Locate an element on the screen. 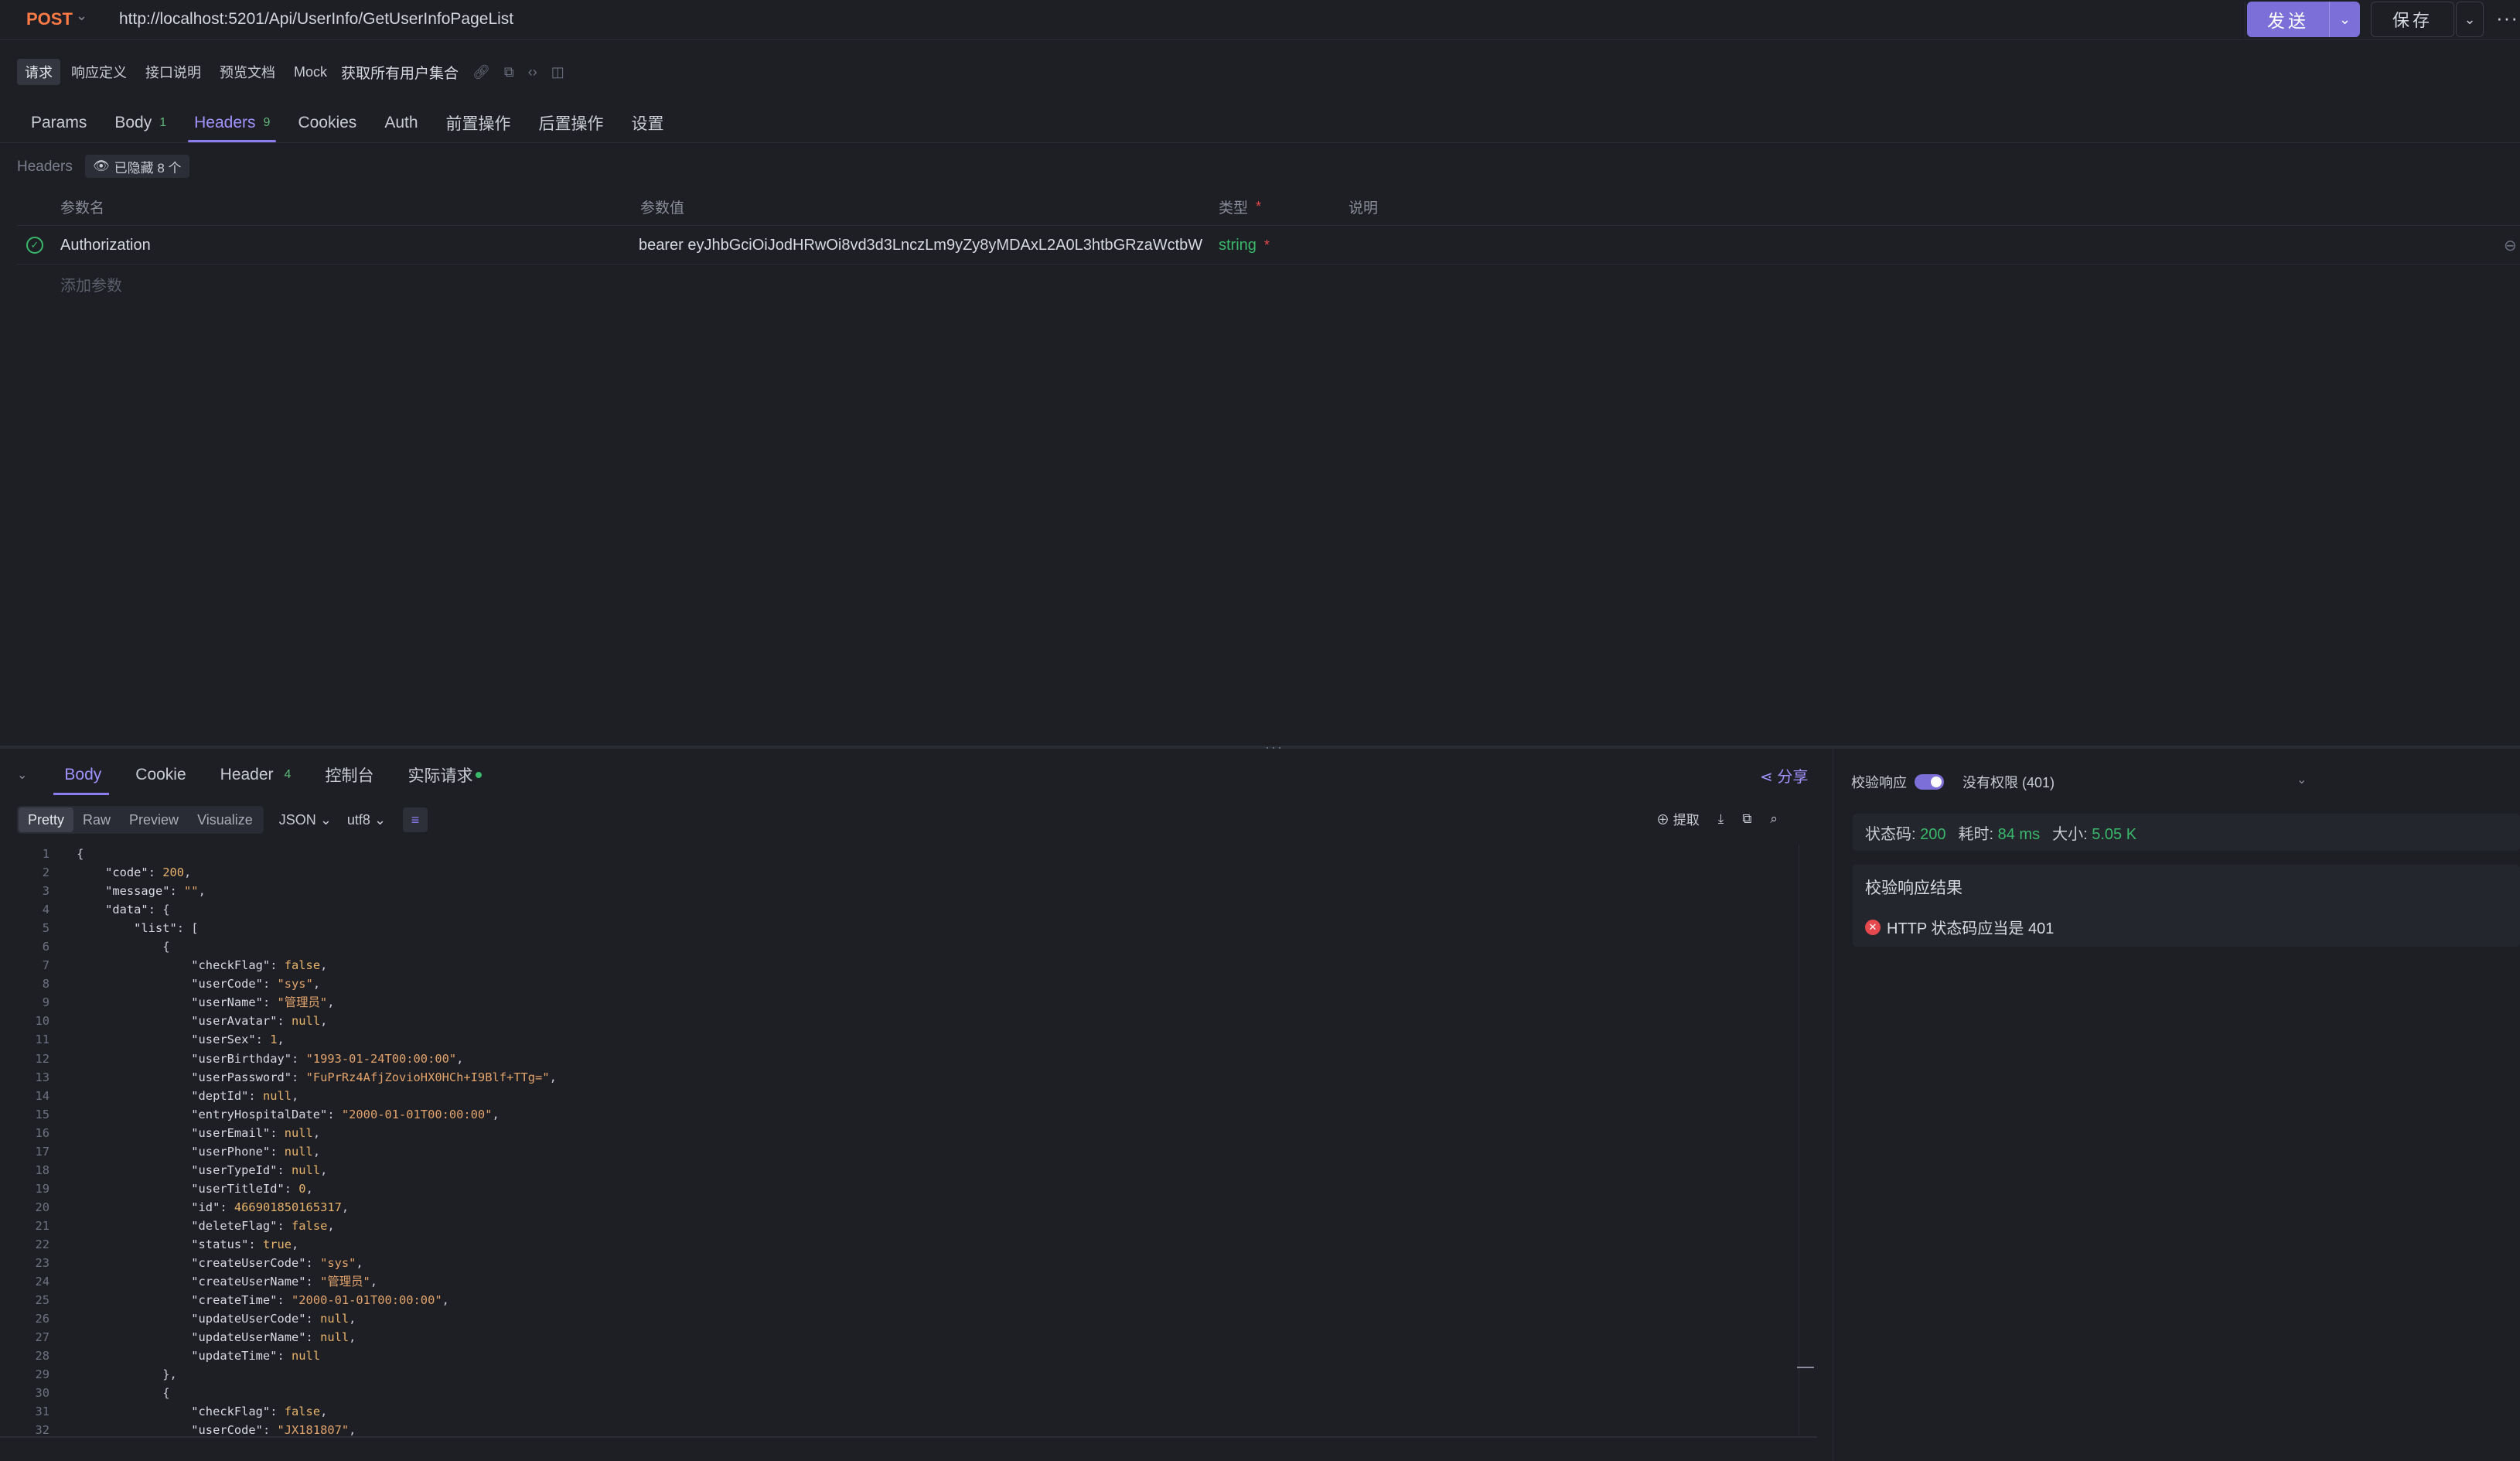 The width and height of the screenshot is (2520, 1461). line-number: 27 is located at coordinates (42, 1337).